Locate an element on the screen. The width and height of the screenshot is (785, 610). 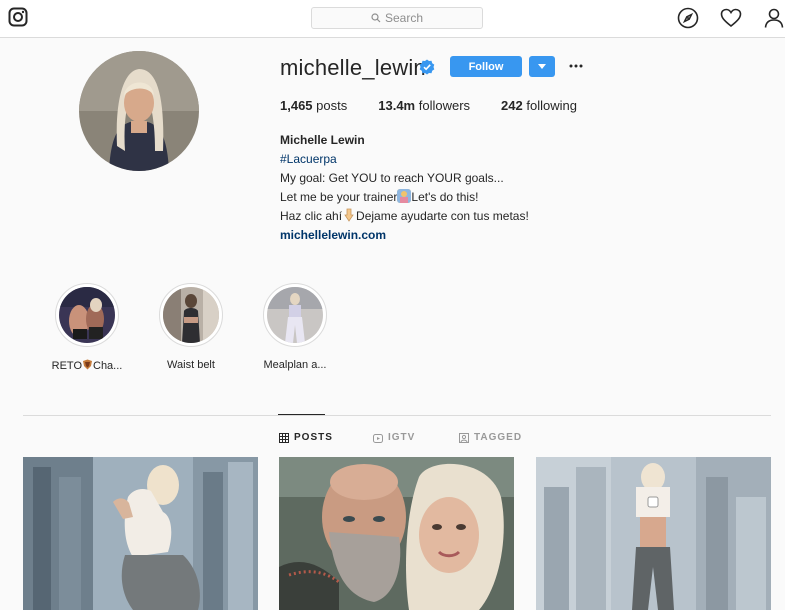
igtv-icon is located at coordinates (378, 438).